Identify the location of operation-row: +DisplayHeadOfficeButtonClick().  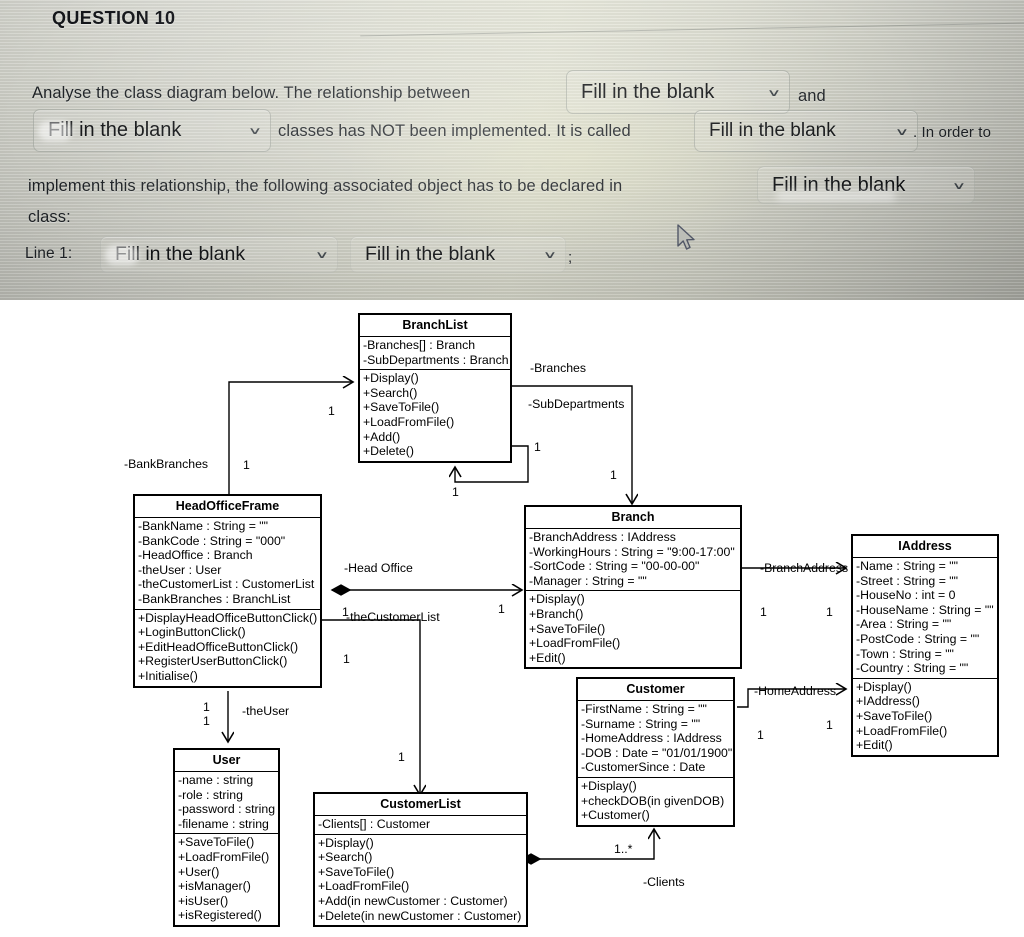
(228, 617).